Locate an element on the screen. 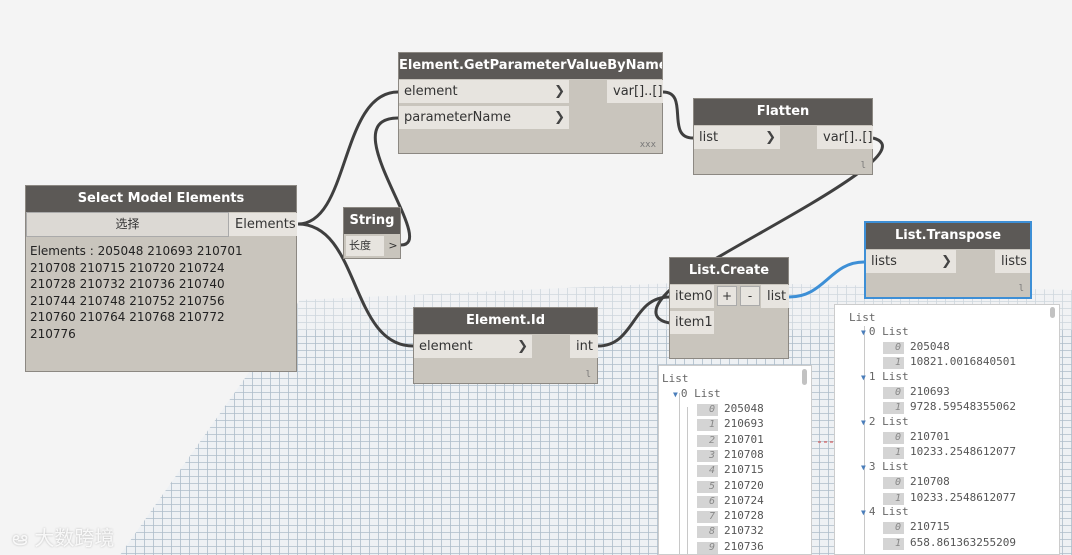 The height and width of the screenshot is (555, 1072). tree-group-row: ▼ 3 List is located at coordinates (885, 466).